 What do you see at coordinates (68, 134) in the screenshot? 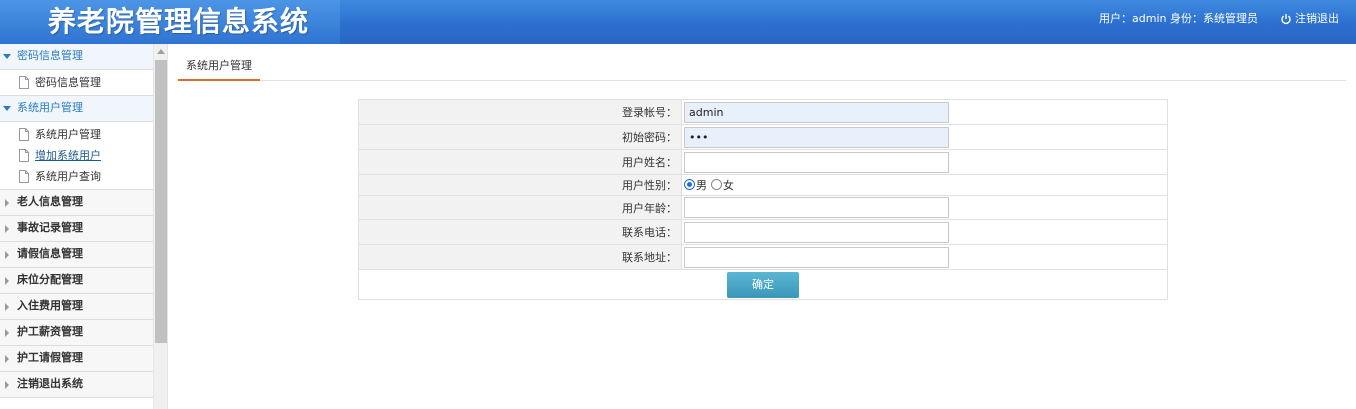
I see `sidebar-item-label: 系统用户管理` at bounding box center [68, 134].